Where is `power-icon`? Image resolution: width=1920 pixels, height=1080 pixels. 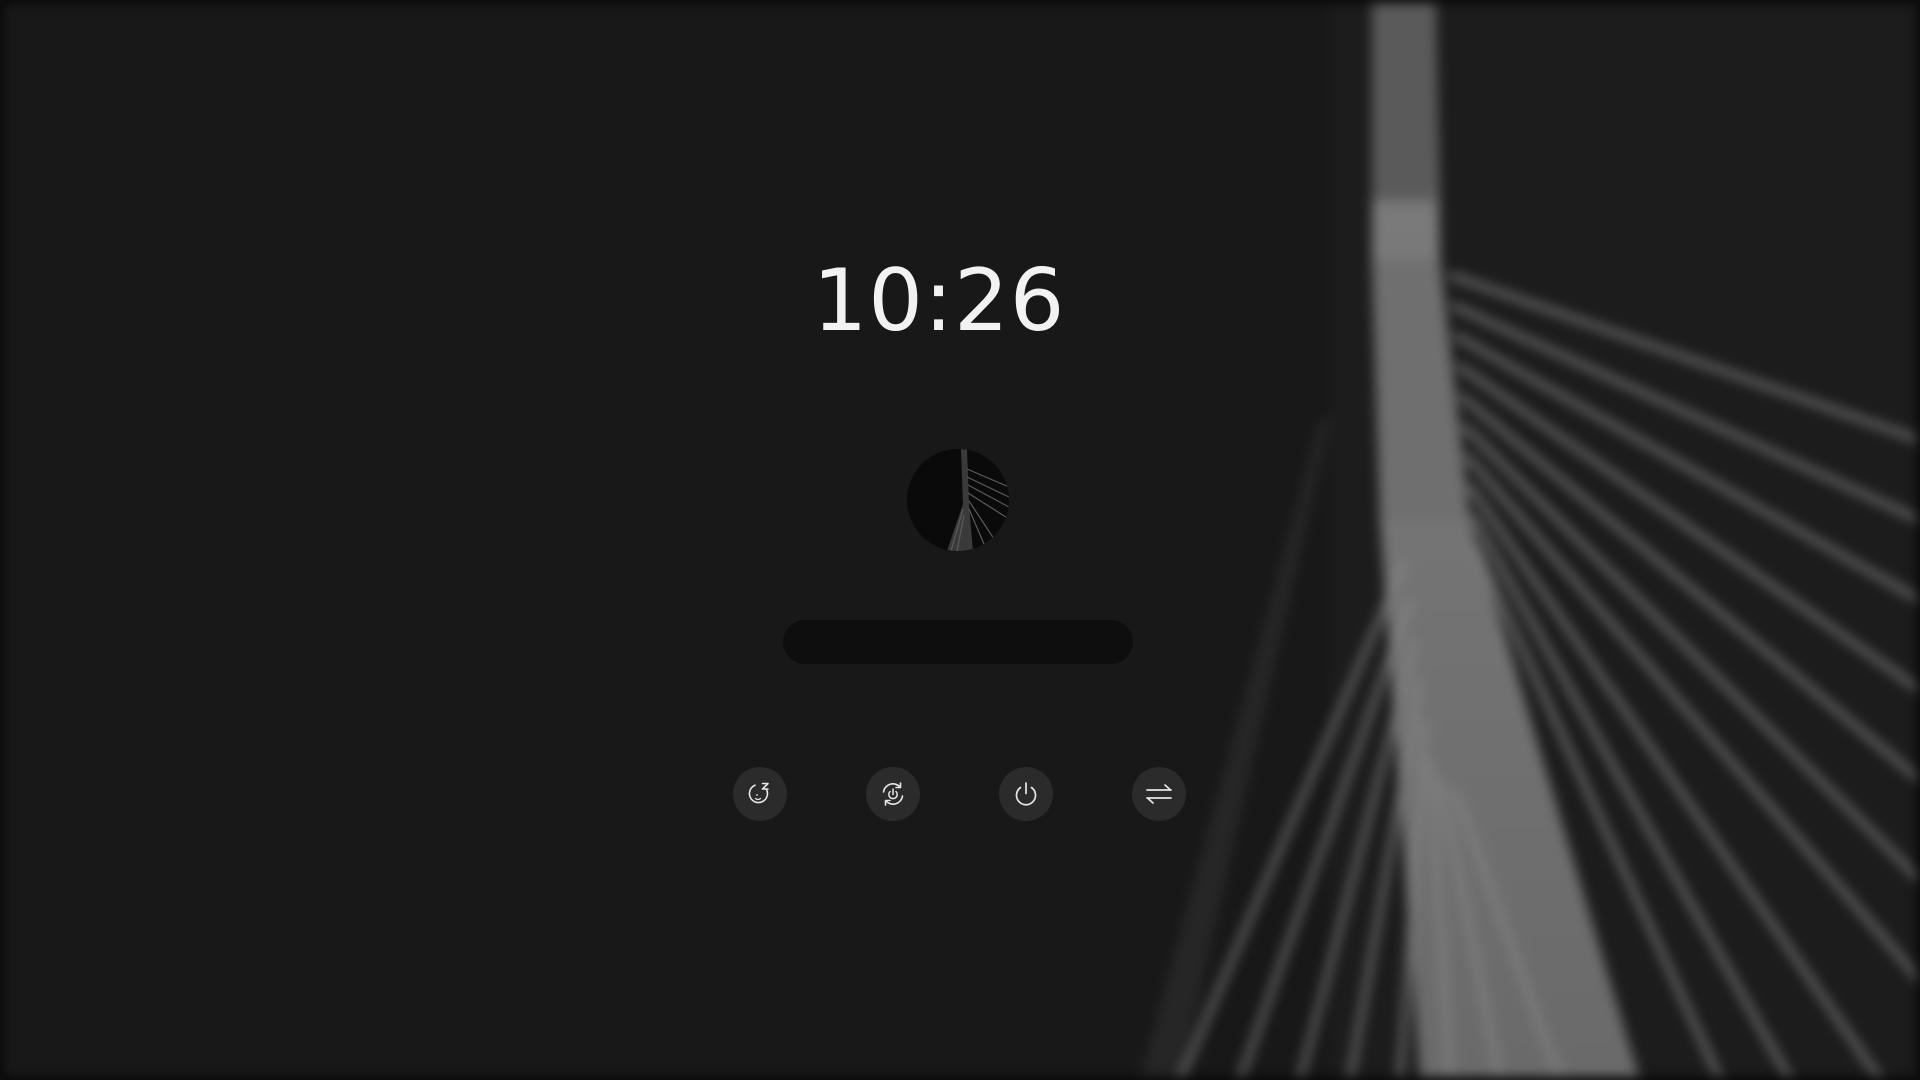 power-icon is located at coordinates (1026, 794).